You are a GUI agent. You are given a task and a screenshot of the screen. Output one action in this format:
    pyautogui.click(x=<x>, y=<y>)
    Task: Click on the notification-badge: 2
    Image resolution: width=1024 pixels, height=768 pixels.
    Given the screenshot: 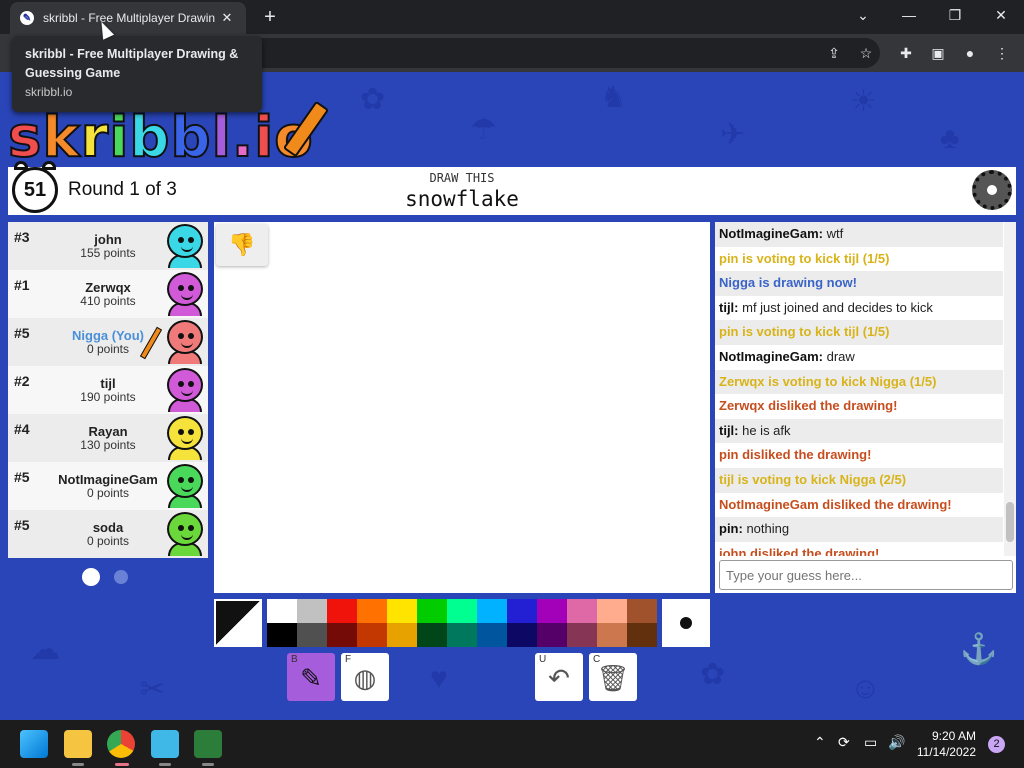 What is the action you would take?
    pyautogui.click(x=996, y=744)
    